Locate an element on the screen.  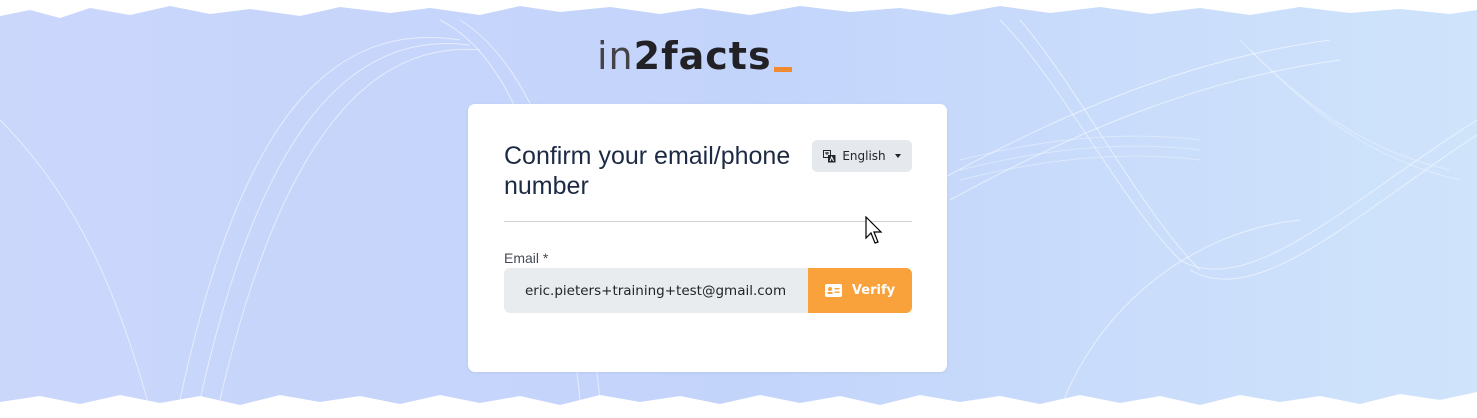
mouse-cursor-icon is located at coordinates (874, 230).